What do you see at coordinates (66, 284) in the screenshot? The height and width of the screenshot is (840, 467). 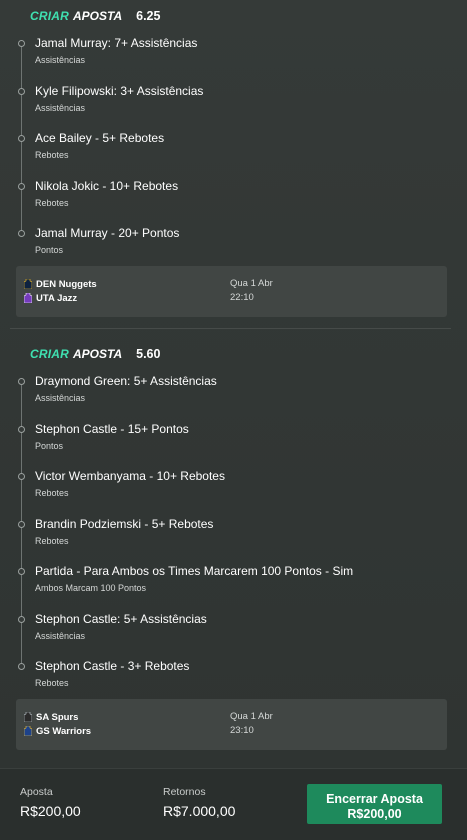 I see `home-team-name: DEN Nuggets` at bounding box center [66, 284].